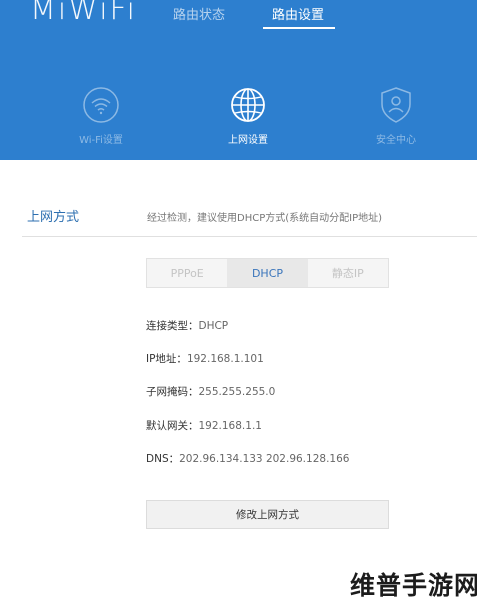  I want to click on subnet-mask-row: 子网掩码：255.255.255.0, so click(210, 391).